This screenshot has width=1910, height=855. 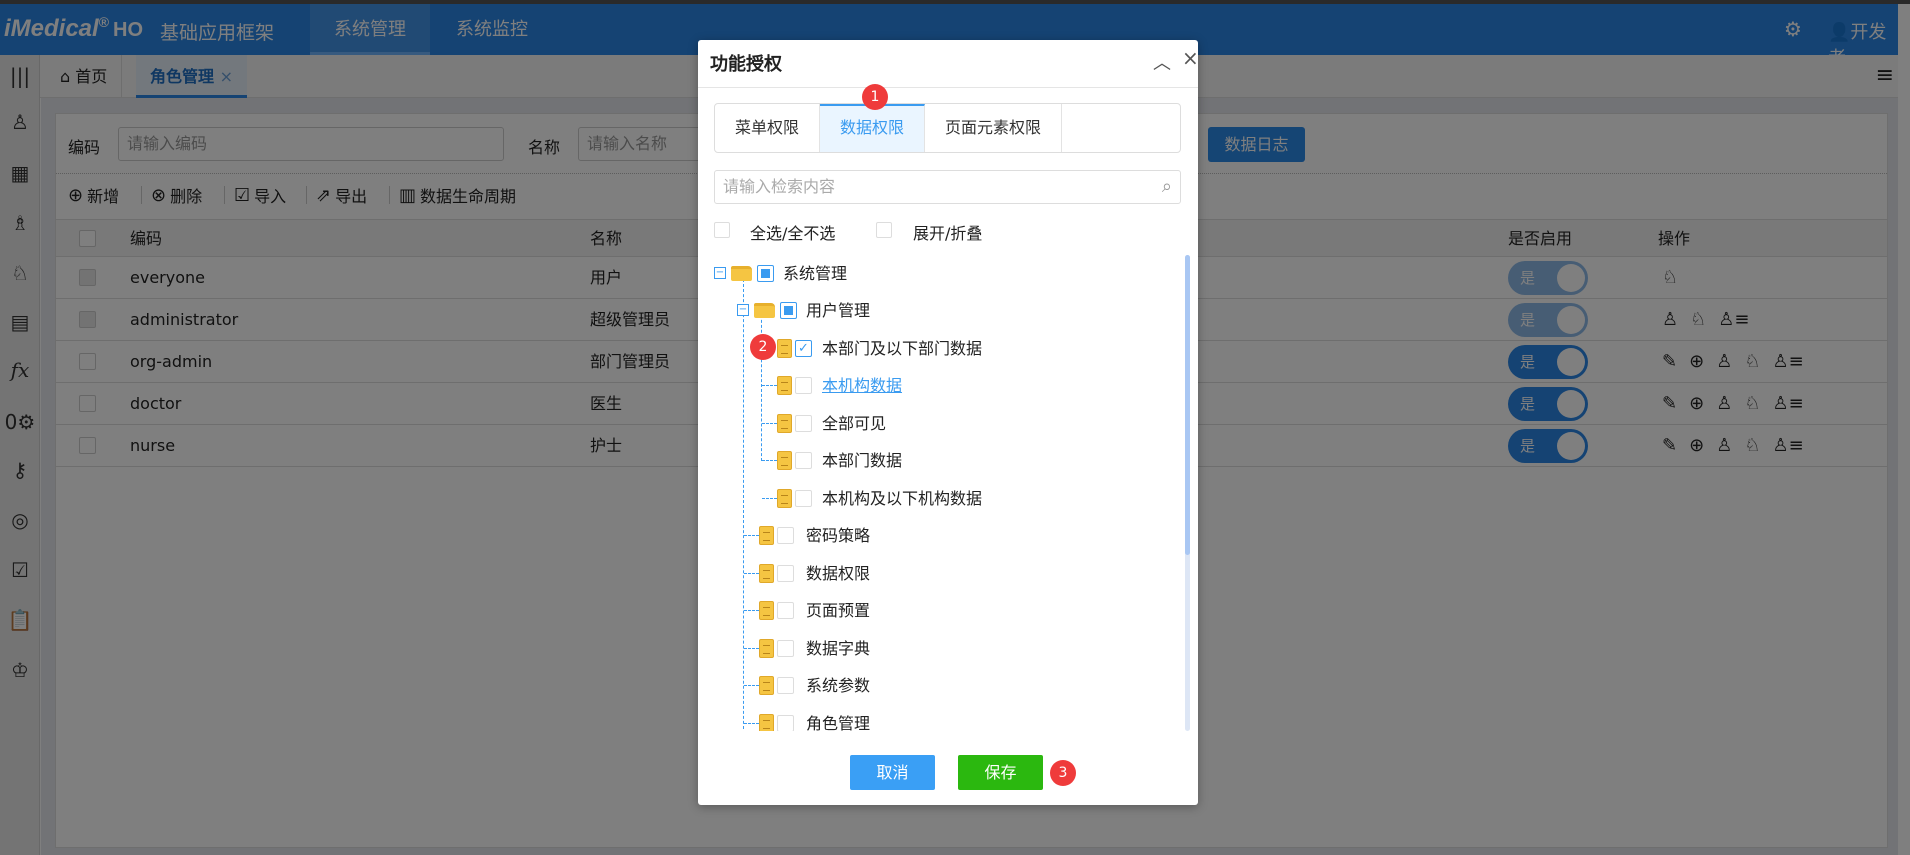 I want to click on step-badge-3: 3, so click(x=1063, y=773).